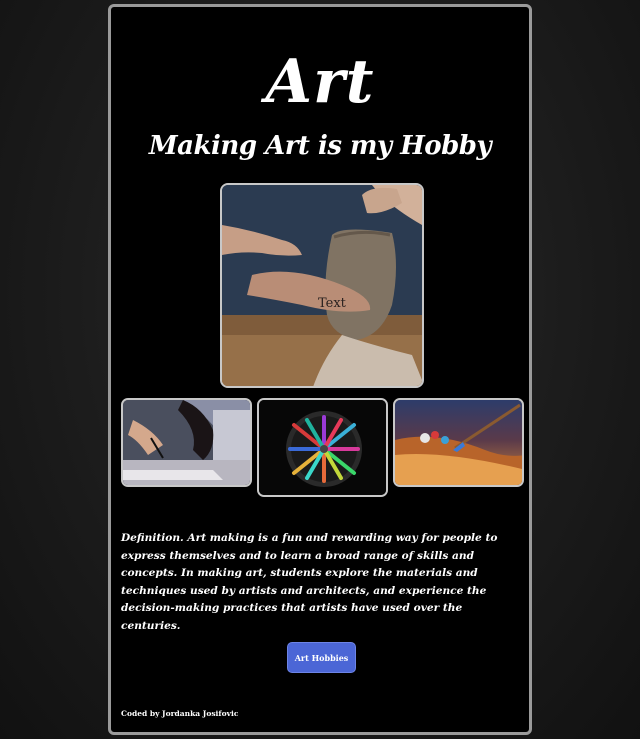 The width and height of the screenshot is (640, 739). I want to click on pencils-image, so click(322, 447).